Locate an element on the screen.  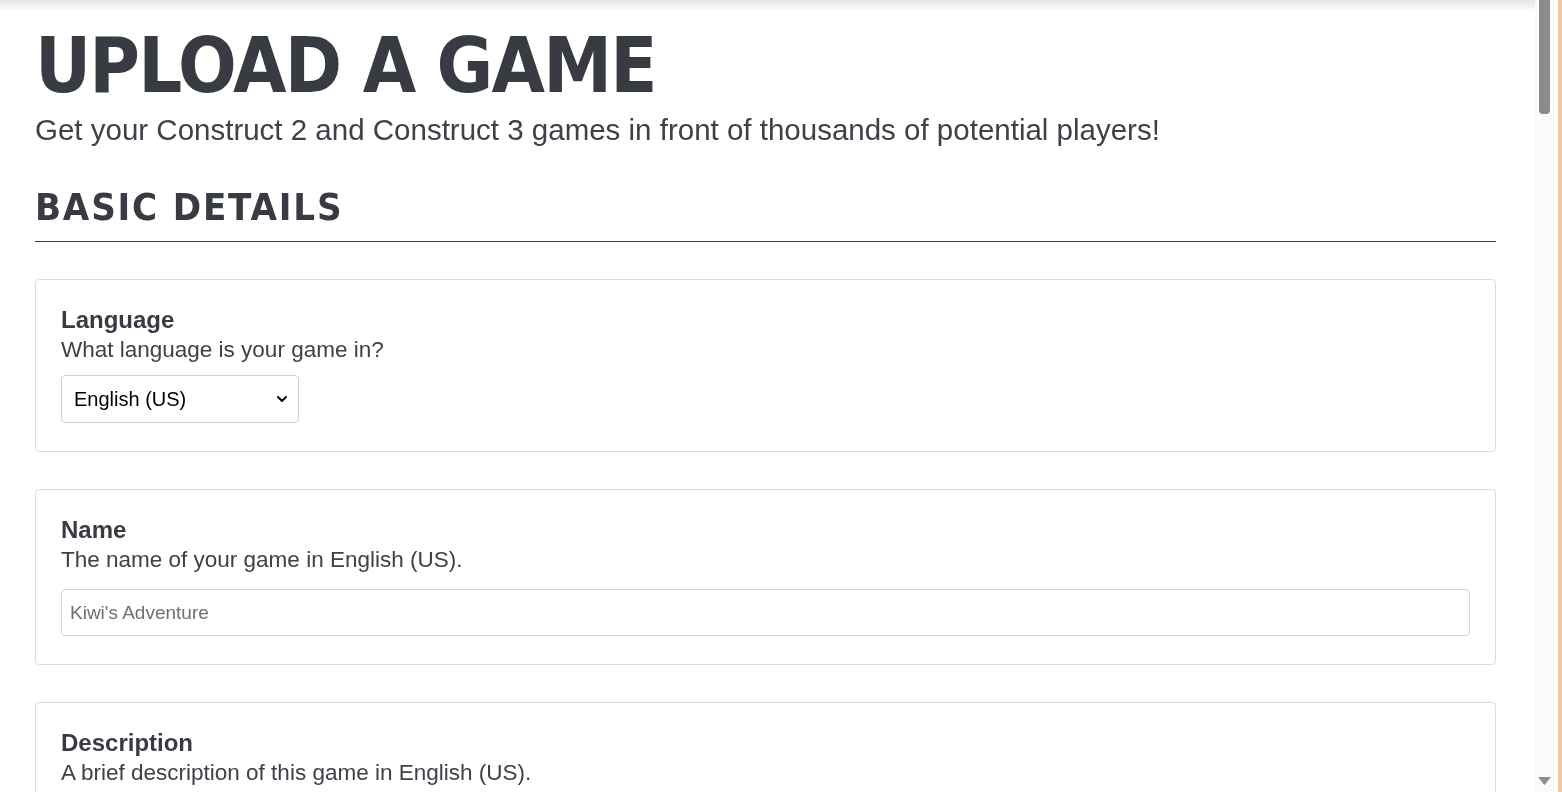
scrollbar is located at coordinates (1544, 396).